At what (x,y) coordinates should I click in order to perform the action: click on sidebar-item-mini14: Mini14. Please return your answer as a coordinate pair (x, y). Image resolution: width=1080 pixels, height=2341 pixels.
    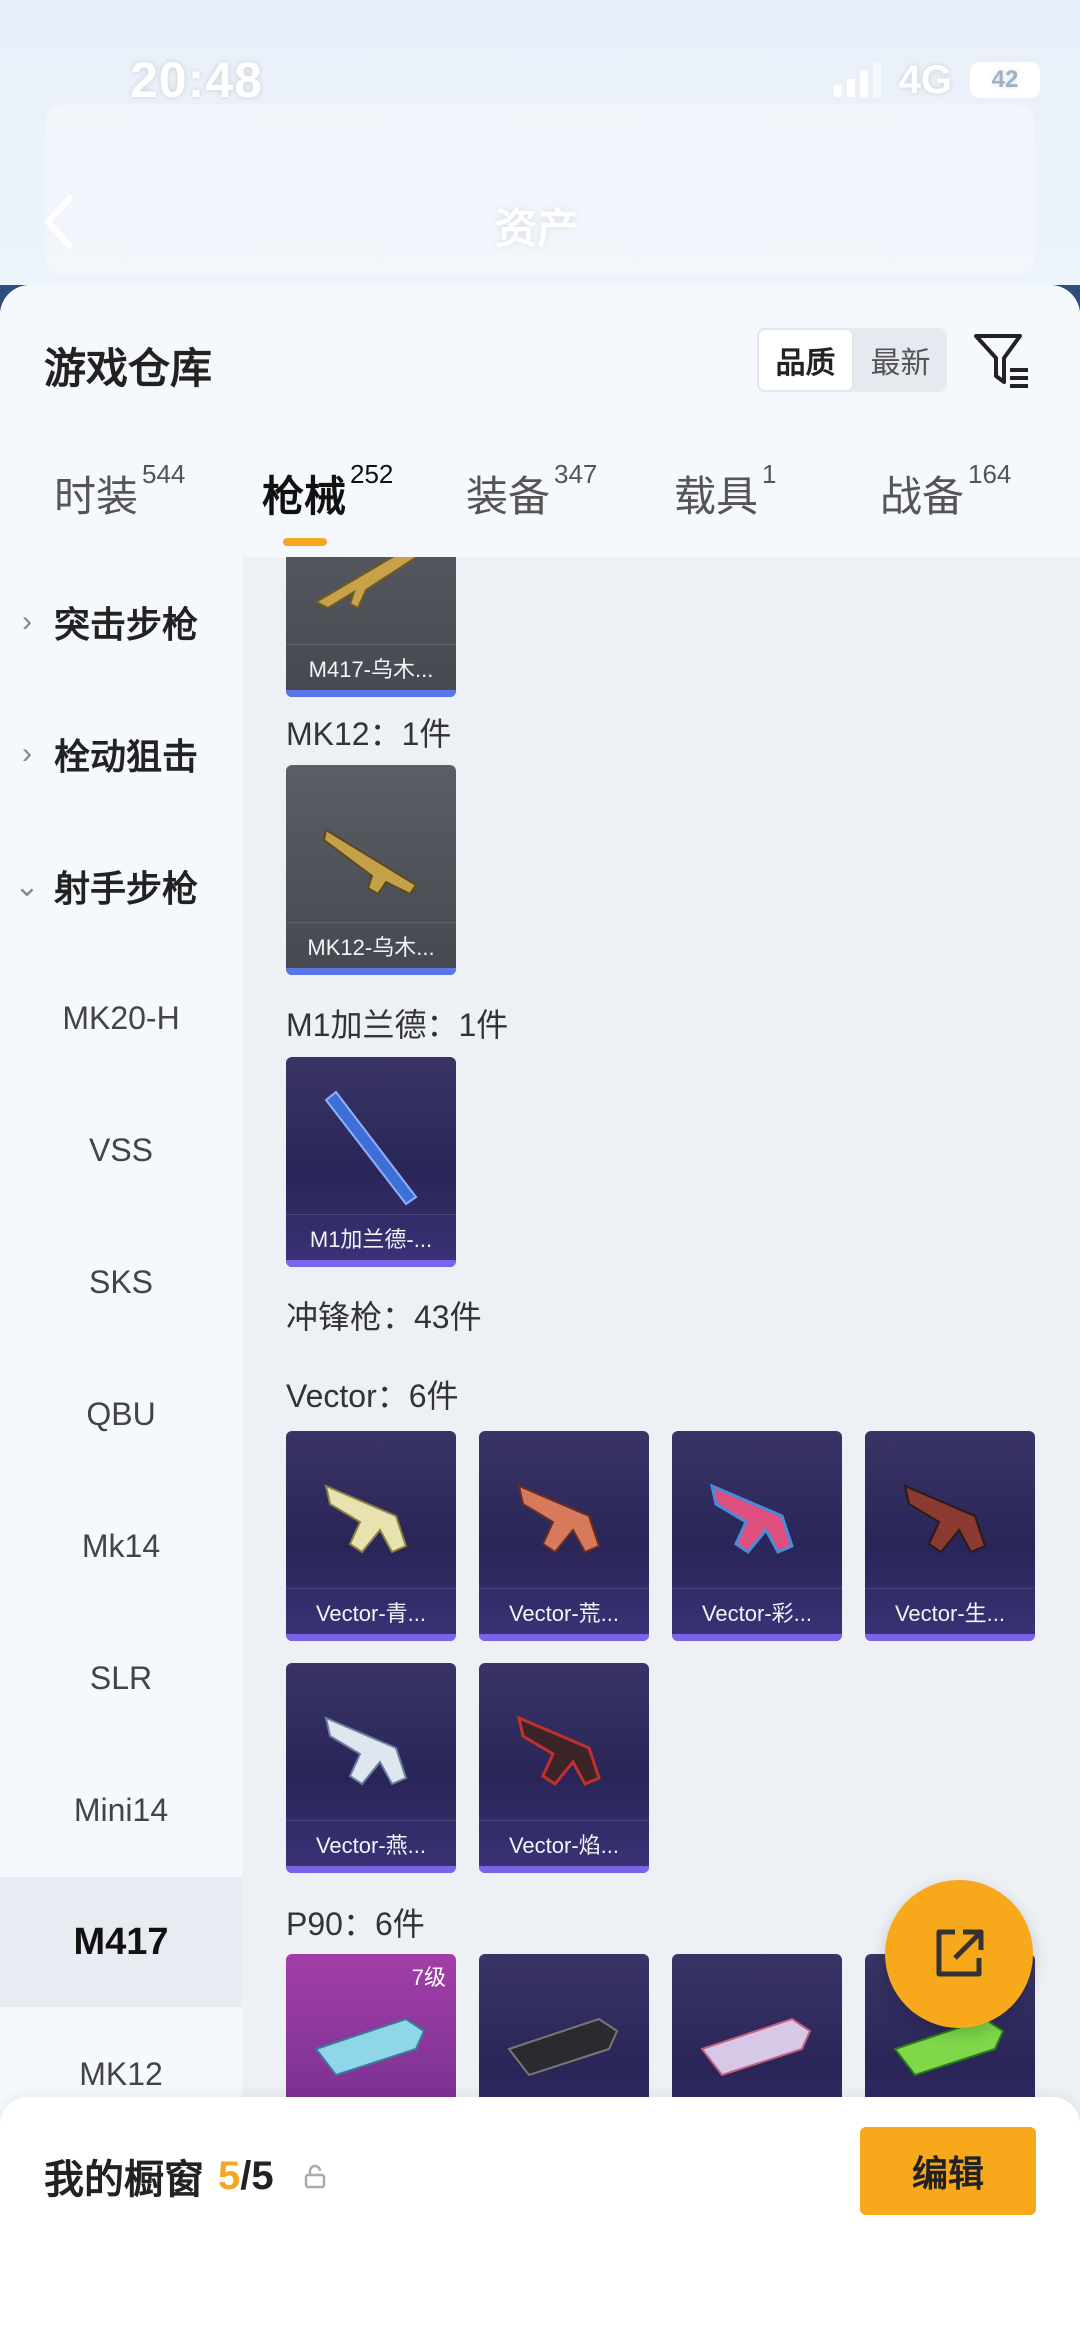
    Looking at the image, I should click on (121, 1810).